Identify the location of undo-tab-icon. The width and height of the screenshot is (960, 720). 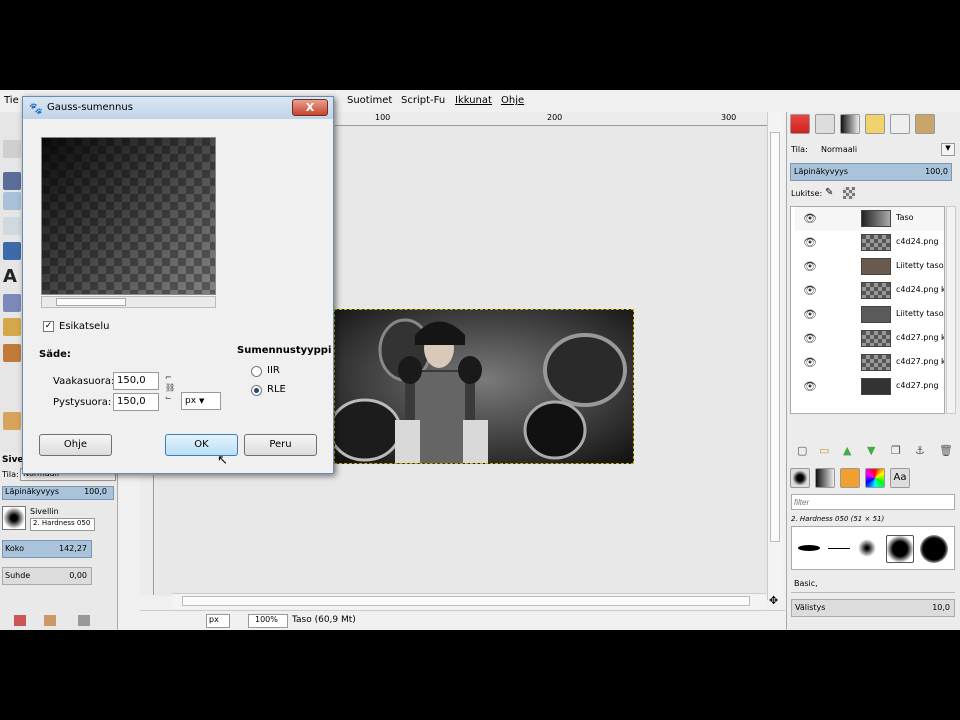
(875, 124).